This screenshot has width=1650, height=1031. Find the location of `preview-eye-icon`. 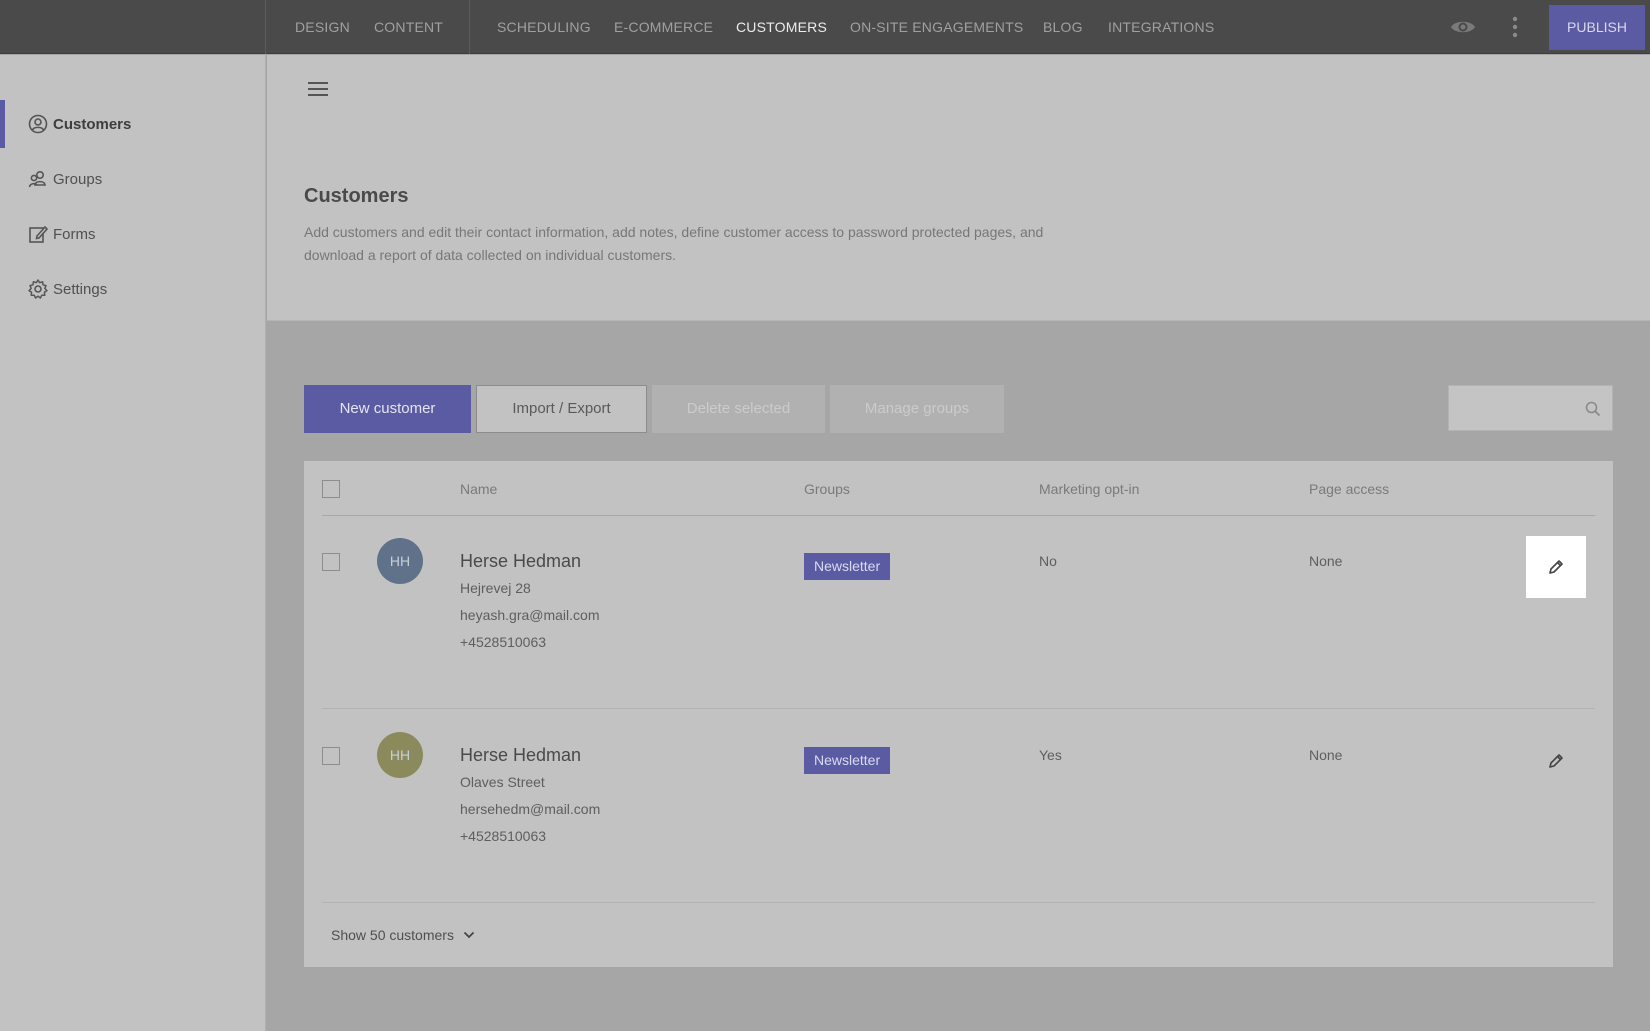

preview-eye-icon is located at coordinates (1463, 27).